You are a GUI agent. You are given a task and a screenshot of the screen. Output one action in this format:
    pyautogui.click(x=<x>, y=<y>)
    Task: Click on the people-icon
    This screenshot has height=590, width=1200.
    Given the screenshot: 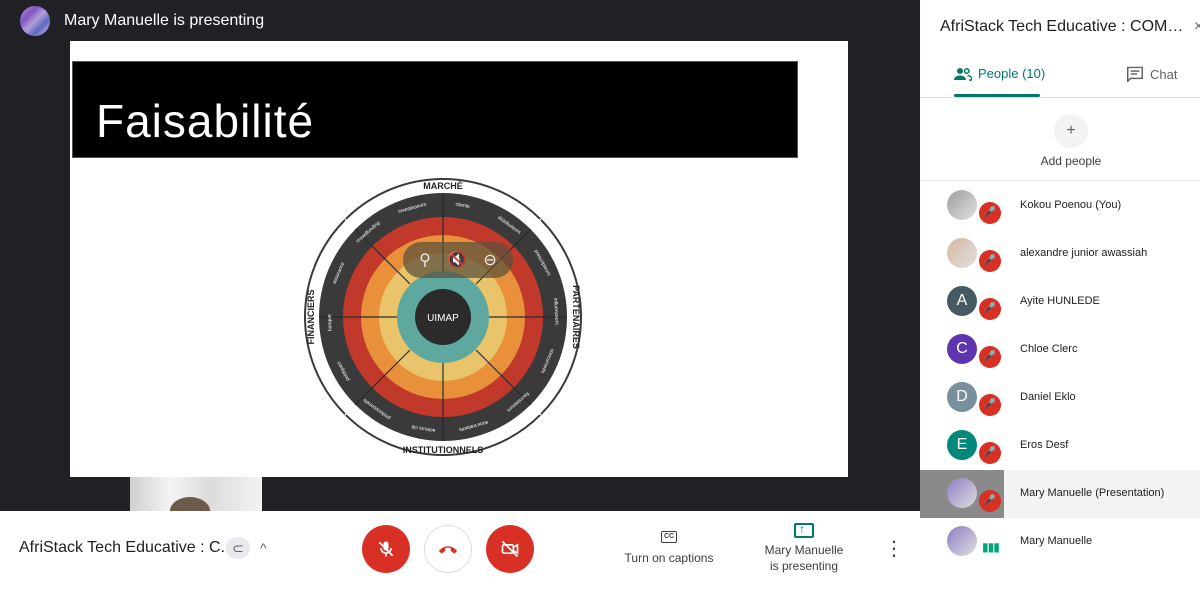 What is the action you would take?
    pyautogui.click(x=963, y=74)
    